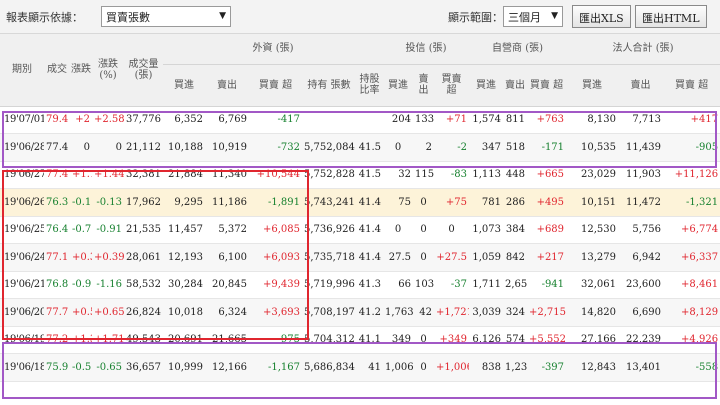  I want to click on cell-a-sell: 6,942, so click(641, 257).